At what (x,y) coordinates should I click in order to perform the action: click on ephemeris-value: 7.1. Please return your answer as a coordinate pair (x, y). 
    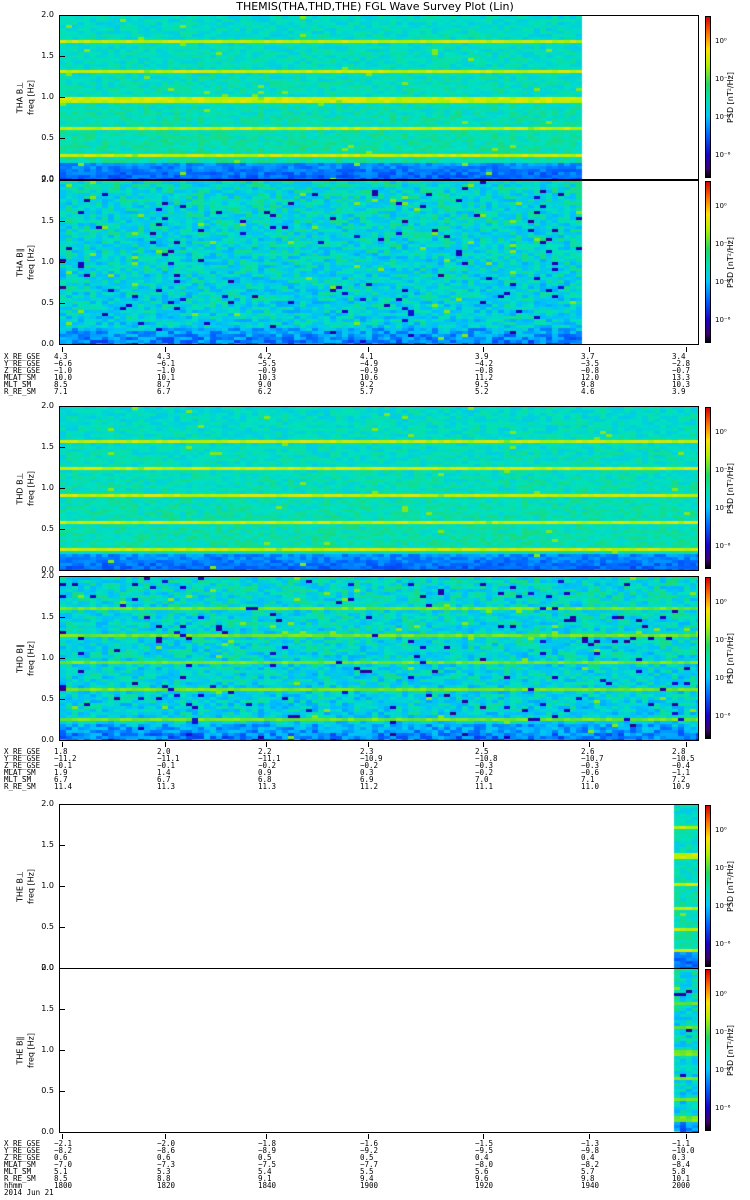
    Looking at the image, I should click on (61, 391).